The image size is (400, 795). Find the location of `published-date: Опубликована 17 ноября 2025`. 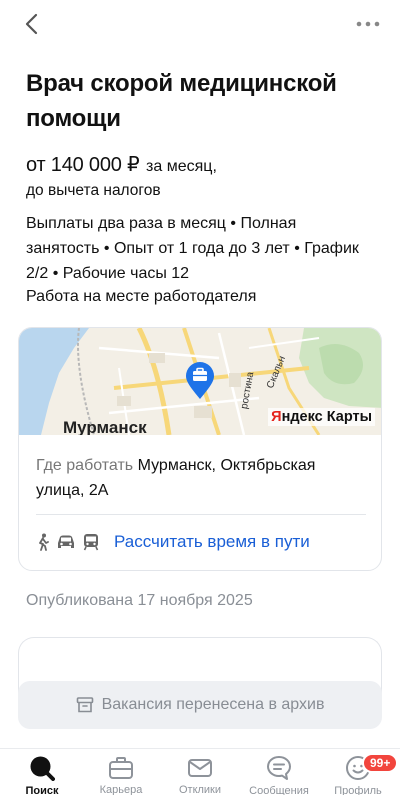

published-date: Опубликована 17 ноября 2025 is located at coordinates (139, 600).